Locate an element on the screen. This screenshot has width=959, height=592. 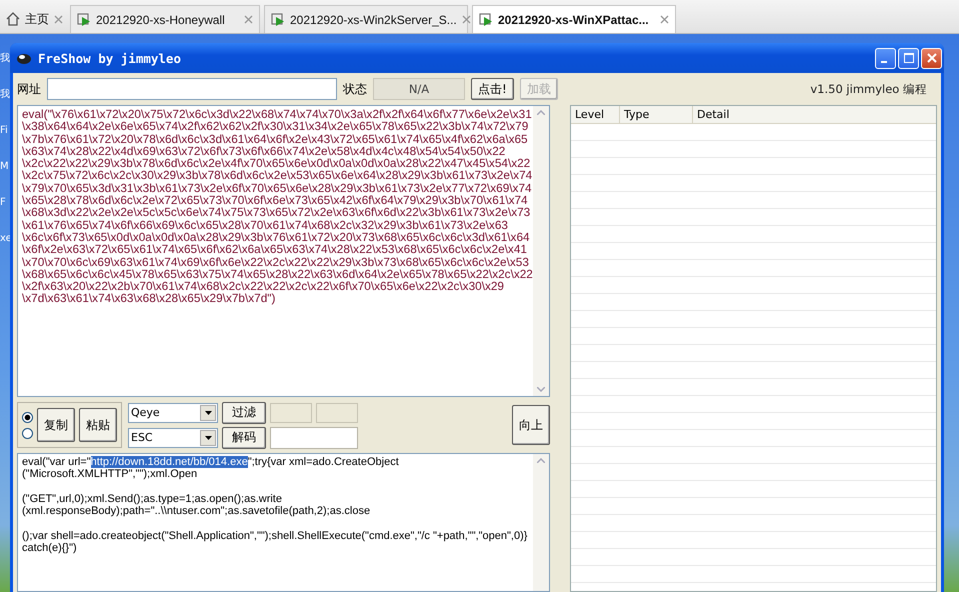
code-line: \x61\x76\x65\x74\x6f\x66\x69\x6c\x65\x28\x70\x61\x74\x68\x2c\x32\x29\x3b\x61\x73\x2e\x63 is located at coordinates (265, 224).